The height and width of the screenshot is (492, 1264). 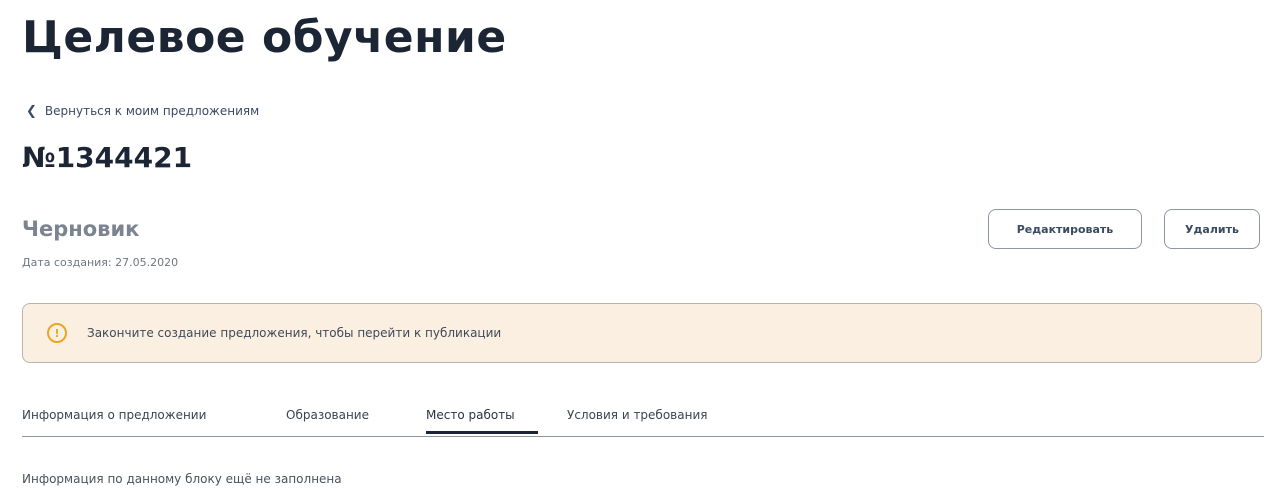 I want to click on tab-offer-info: Информация о предложении, so click(x=114, y=415).